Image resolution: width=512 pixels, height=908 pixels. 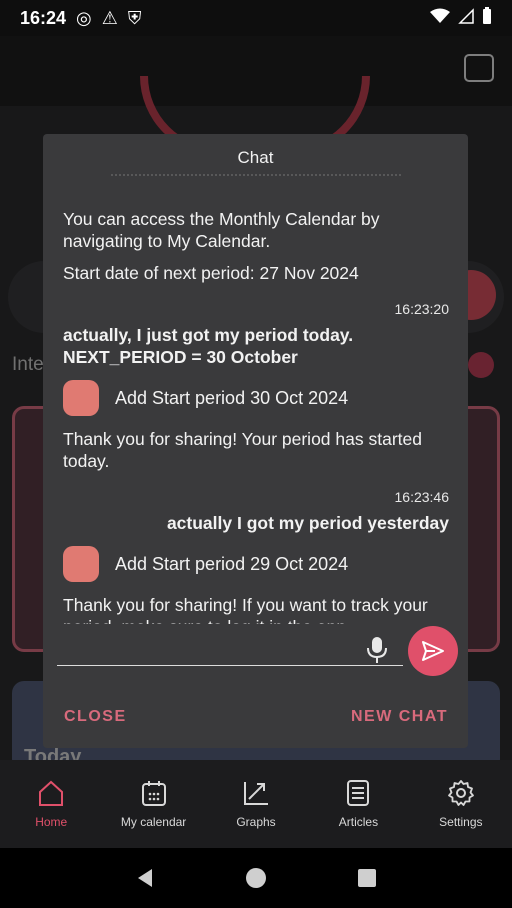 I want to click on action-chip: Add Start period 30 Oct 2024, so click(x=256, y=398).